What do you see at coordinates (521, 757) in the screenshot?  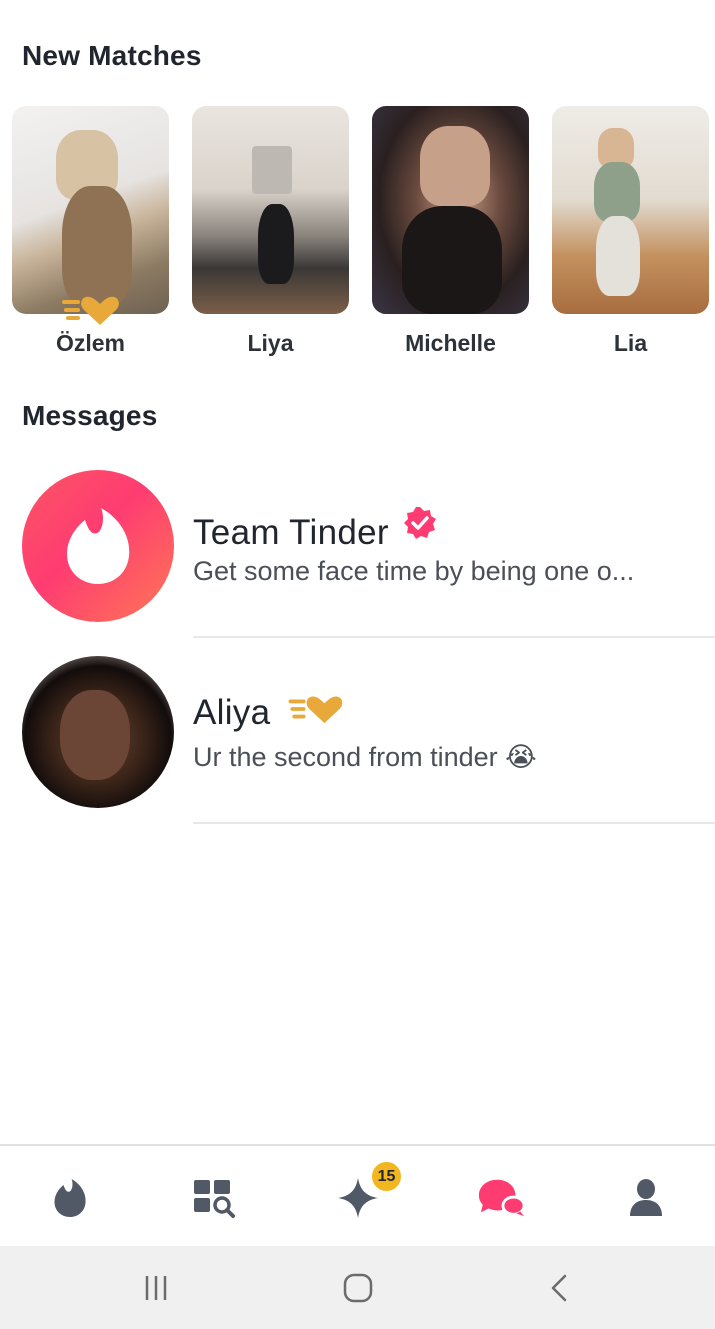 I see `crying-emoji: 😭` at bounding box center [521, 757].